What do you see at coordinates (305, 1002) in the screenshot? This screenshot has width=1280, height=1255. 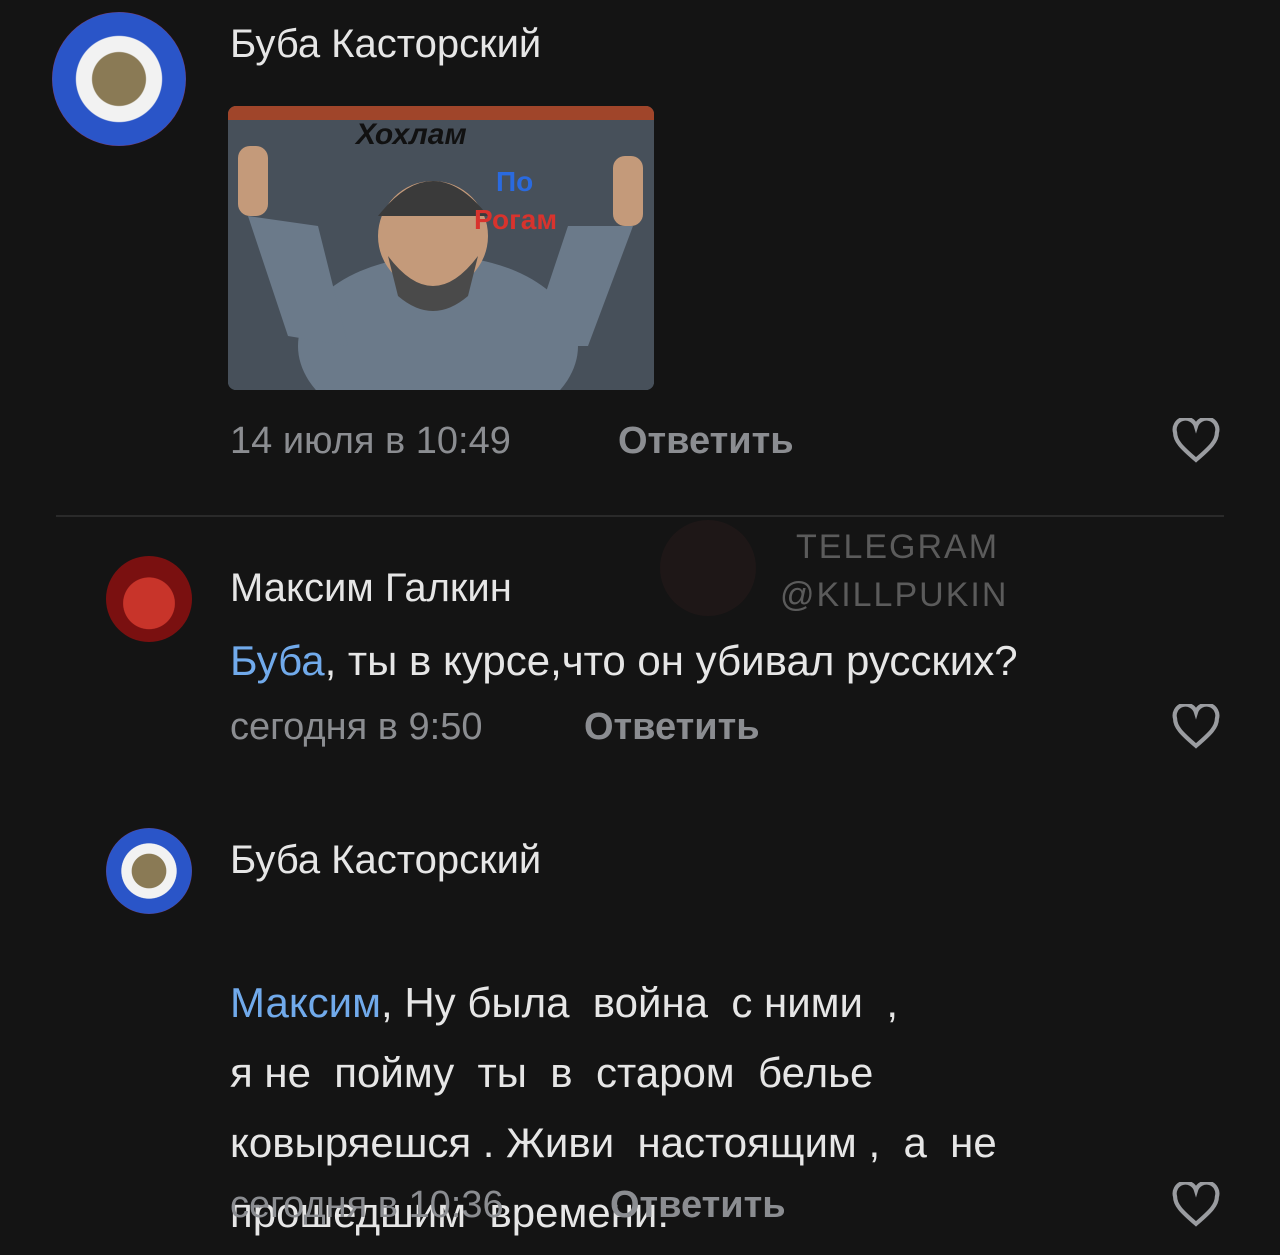 I see `mention-link: Максим` at bounding box center [305, 1002].